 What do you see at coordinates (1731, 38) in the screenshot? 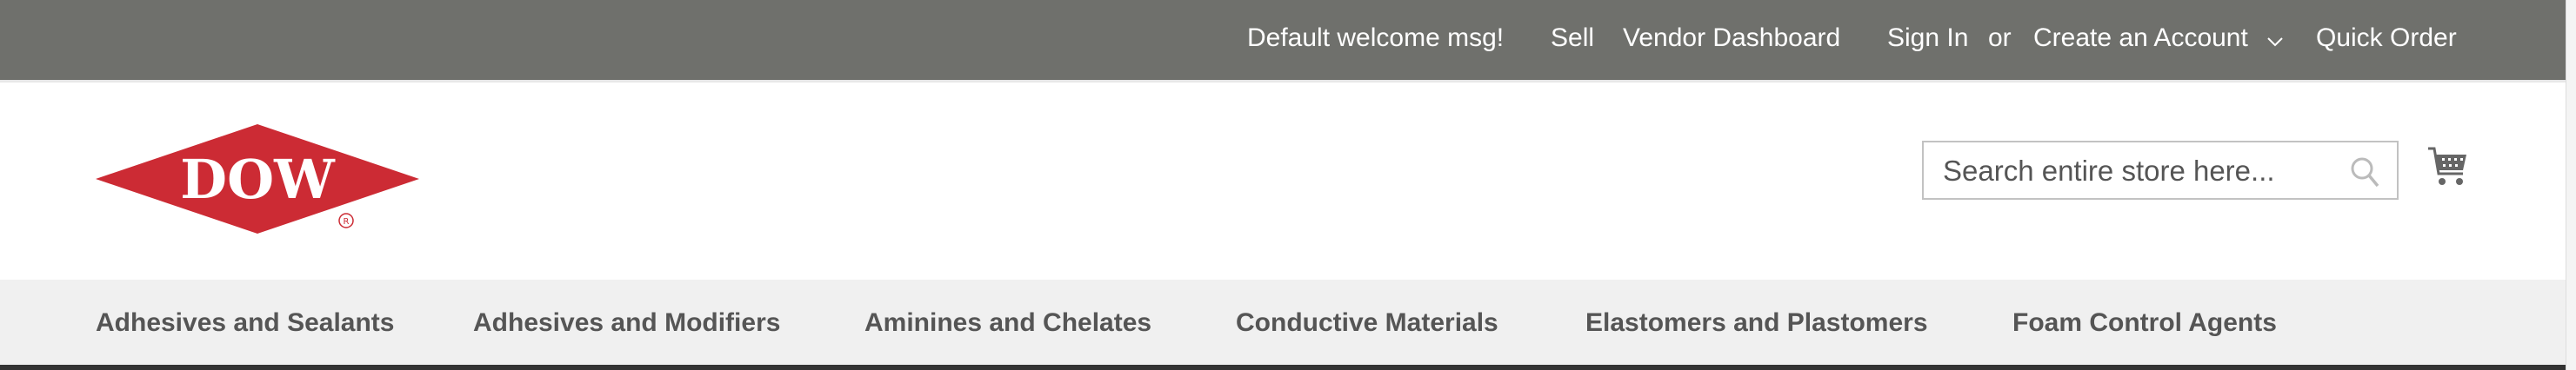
I see `vendor-dashboard-link: Vendor Dashboard` at bounding box center [1731, 38].